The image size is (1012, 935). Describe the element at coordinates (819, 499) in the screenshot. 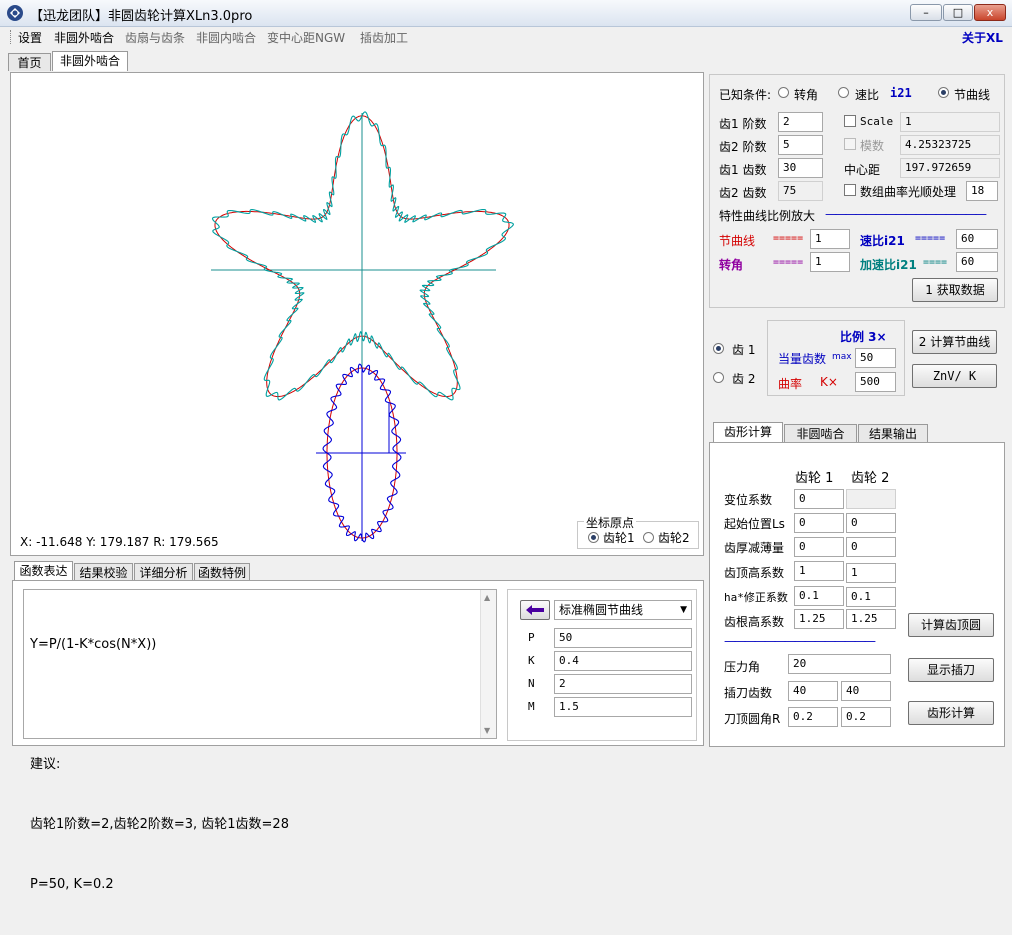

I see `shift-coef-gear1-input: 0` at that location.